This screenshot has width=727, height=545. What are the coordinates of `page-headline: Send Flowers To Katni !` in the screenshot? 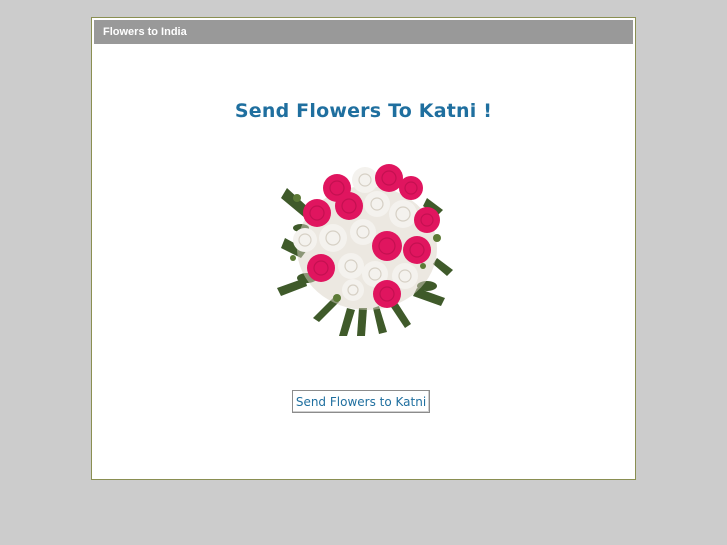 It's located at (363, 111).